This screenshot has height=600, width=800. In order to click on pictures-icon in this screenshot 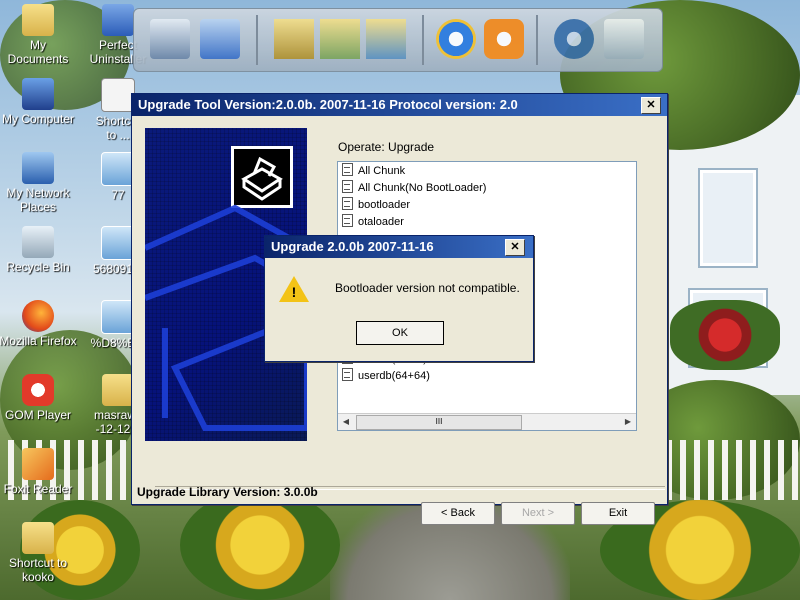, I will do `click(340, 39)`.